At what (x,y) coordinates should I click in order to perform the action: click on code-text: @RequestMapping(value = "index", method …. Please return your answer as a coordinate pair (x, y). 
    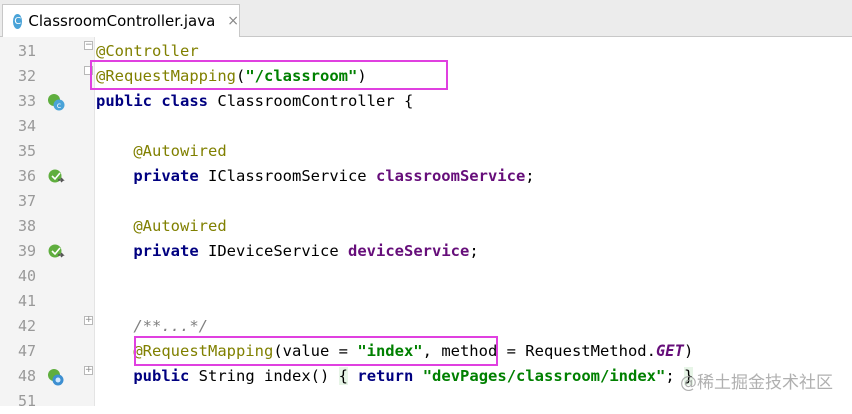
    Looking at the image, I should click on (413, 351).